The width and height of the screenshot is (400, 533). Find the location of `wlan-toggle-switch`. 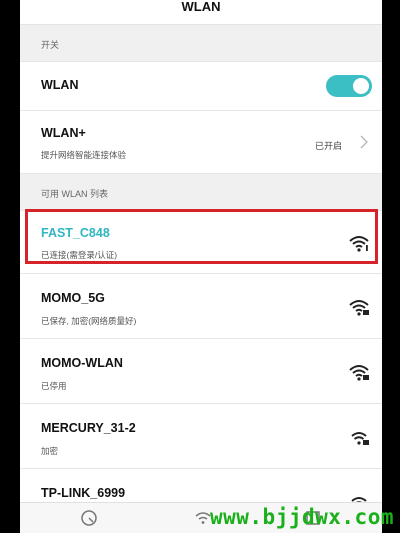

wlan-toggle-switch is located at coordinates (349, 86).